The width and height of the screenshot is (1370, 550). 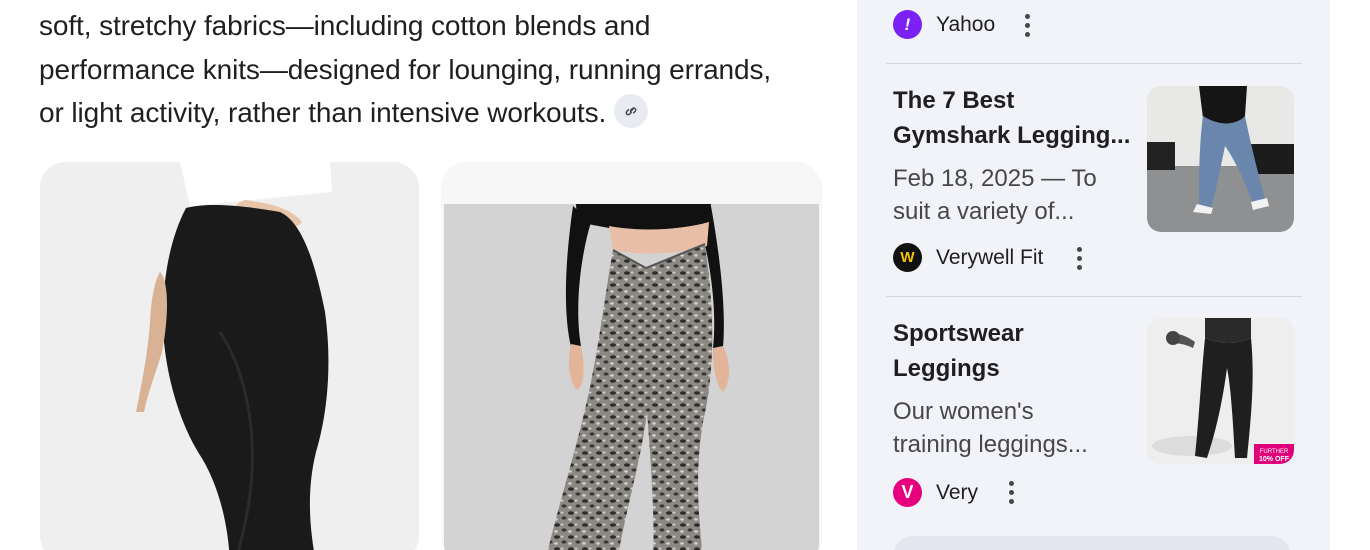 I want to click on source-link-button, so click(x=631, y=110).